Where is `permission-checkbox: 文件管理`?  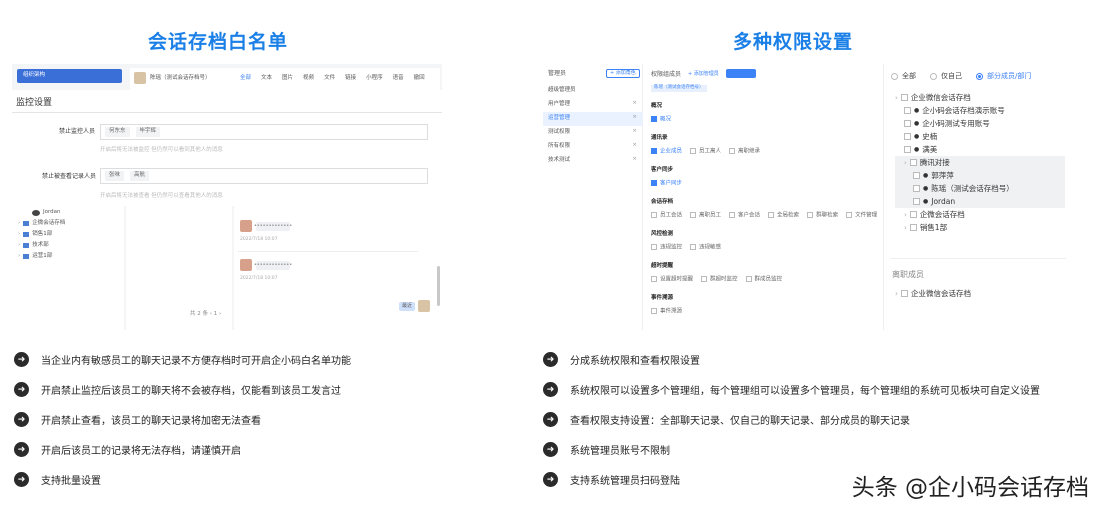 permission-checkbox: 文件管理 is located at coordinates (861, 215).